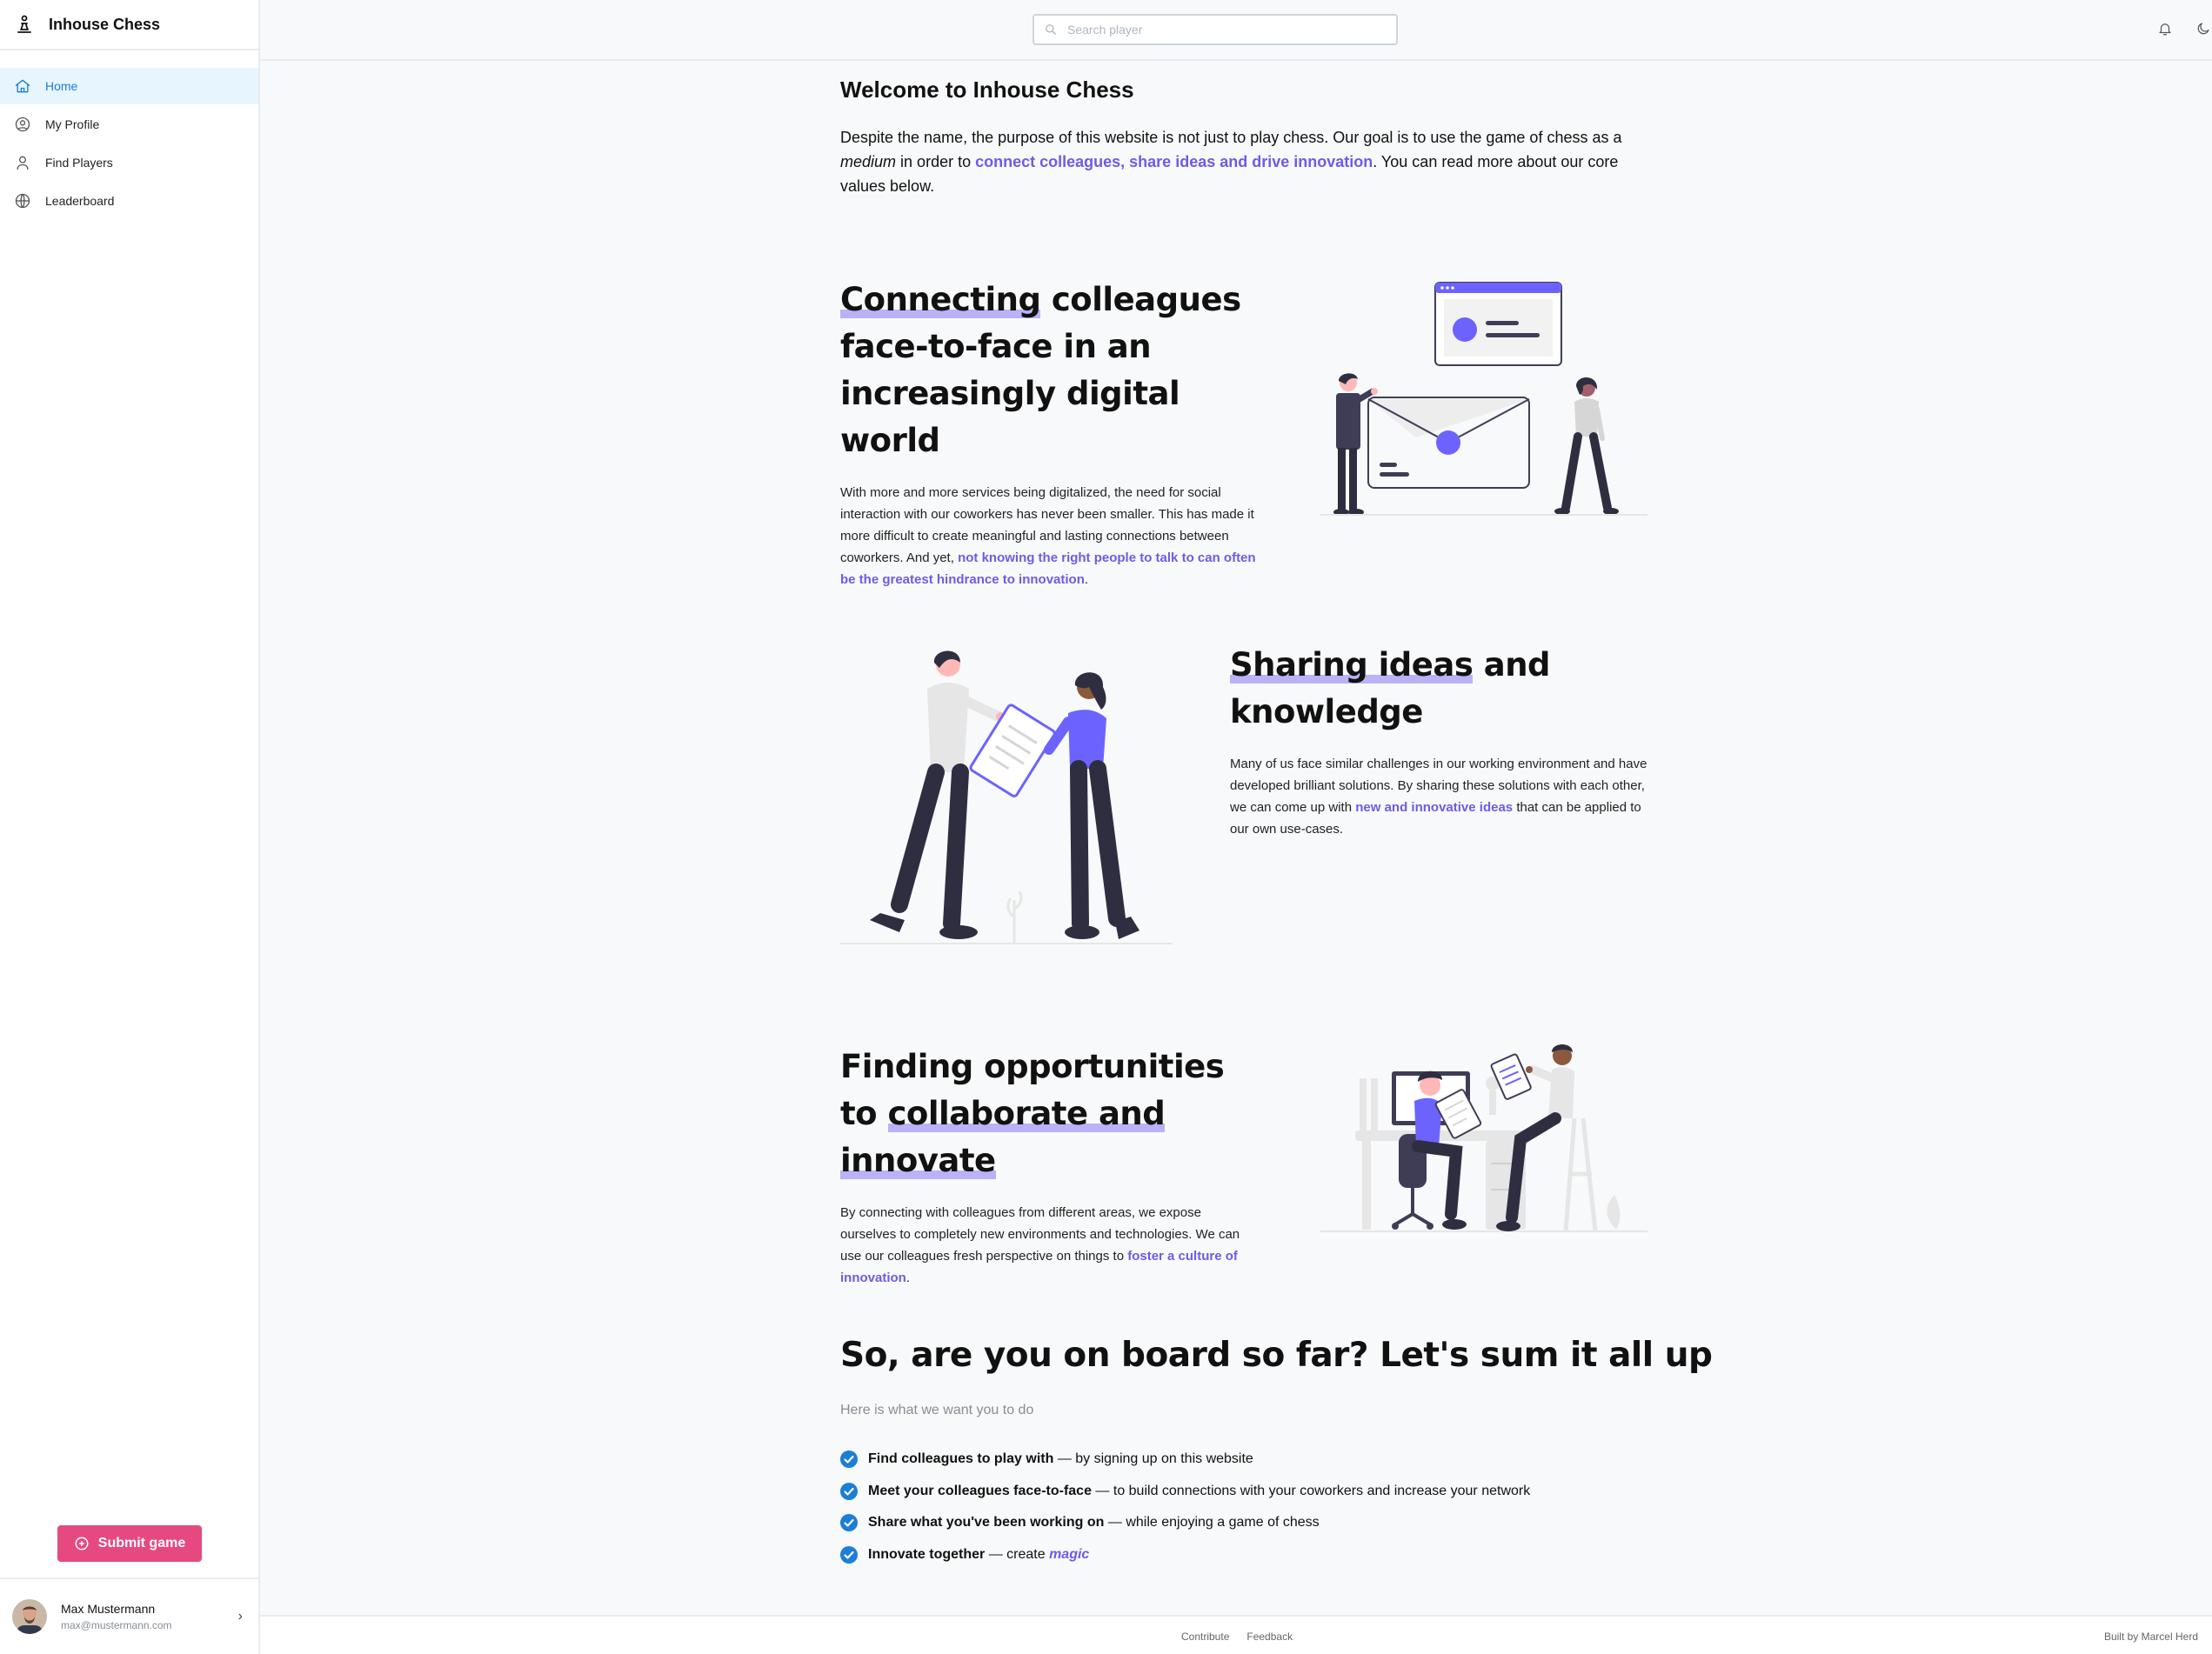 The height and width of the screenshot is (1654, 2212). What do you see at coordinates (79, 163) in the screenshot?
I see `sidebar-item-label: Find Players` at bounding box center [79, 163].